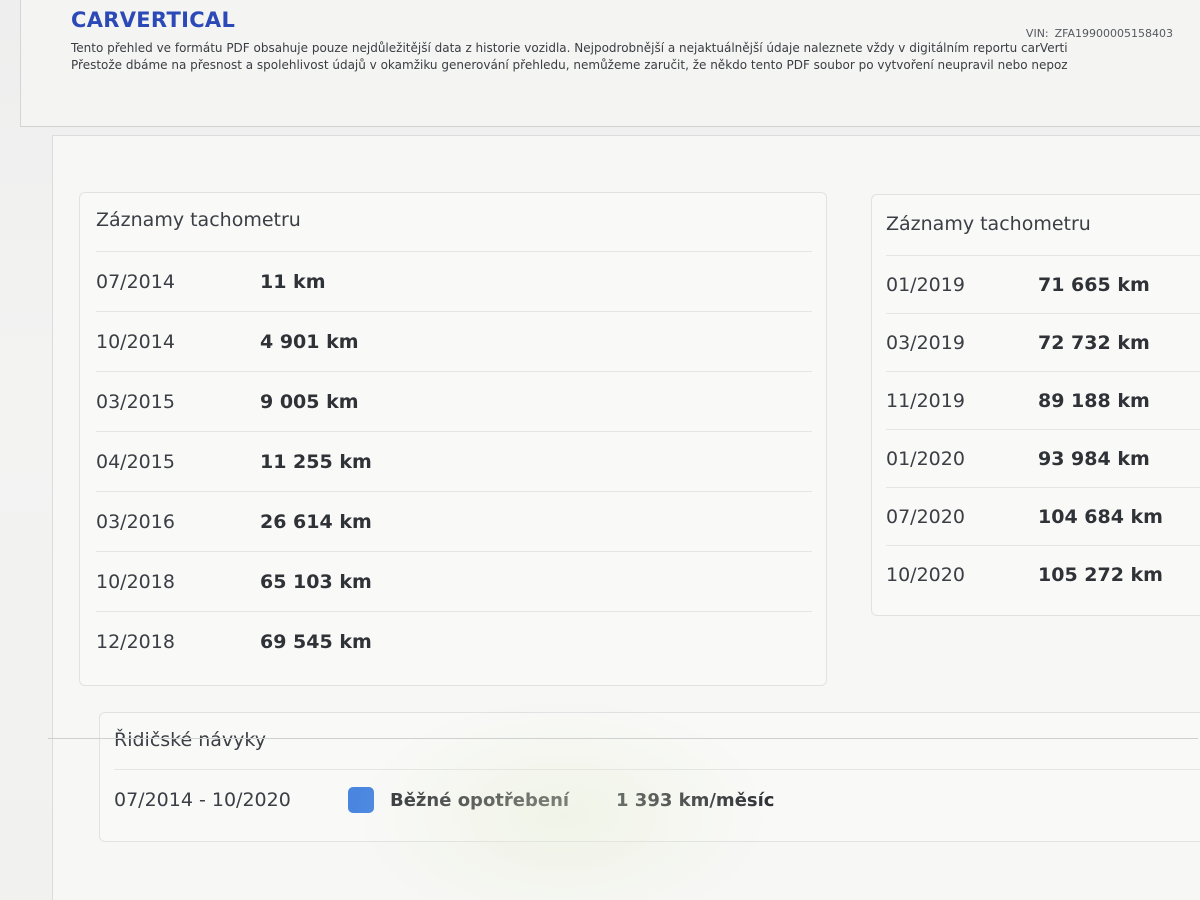  Describe the element at coordinates (135, 461) in the screenshot. I see `record-date: 04/2015` at that location.